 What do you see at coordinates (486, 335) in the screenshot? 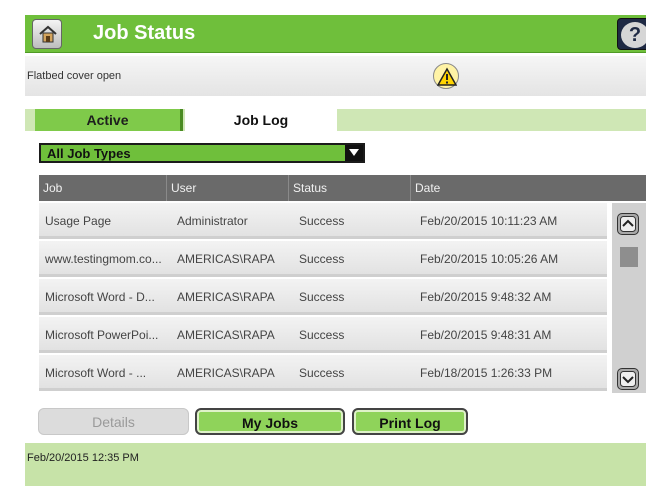
I see `job-date: Feb/20/2015 9:48:31 AM` at bounding box center [486, 335].